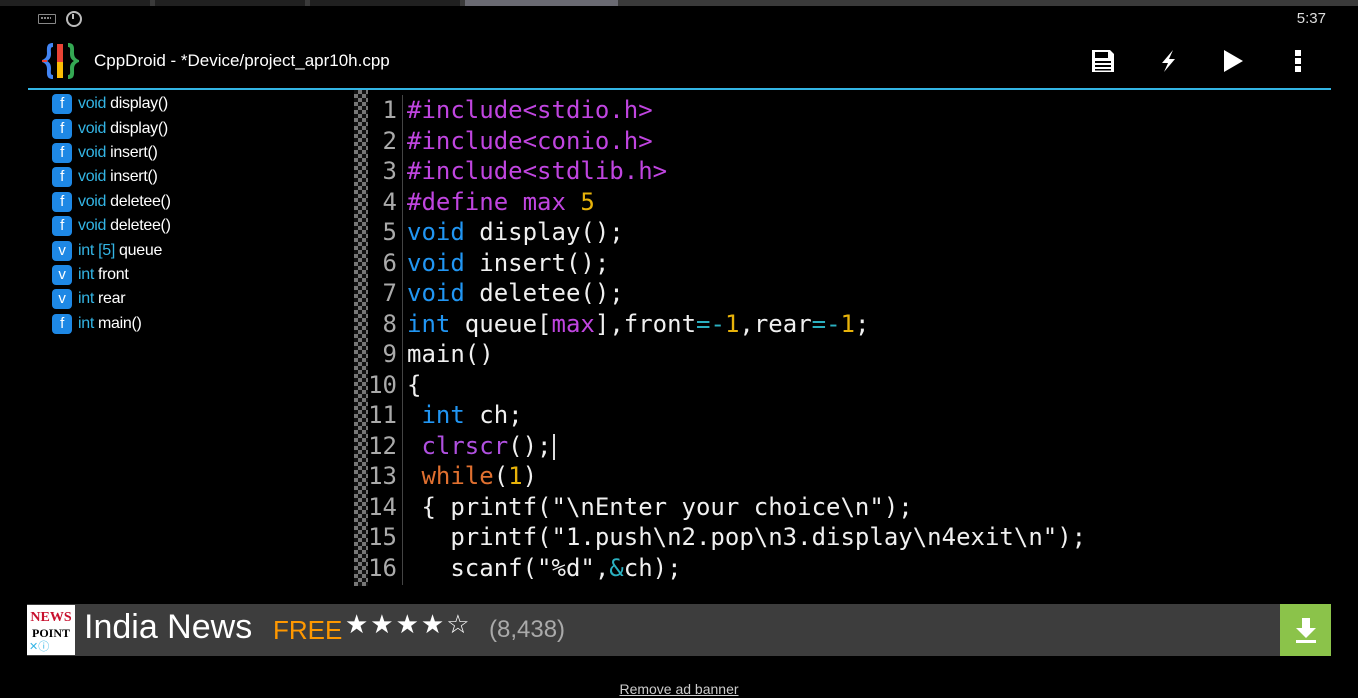 The width and height of the screenshot is (1358, 698). Describe the element at coordinates (361, 338) in the screenshot. I see `fold-gutter` at that location.